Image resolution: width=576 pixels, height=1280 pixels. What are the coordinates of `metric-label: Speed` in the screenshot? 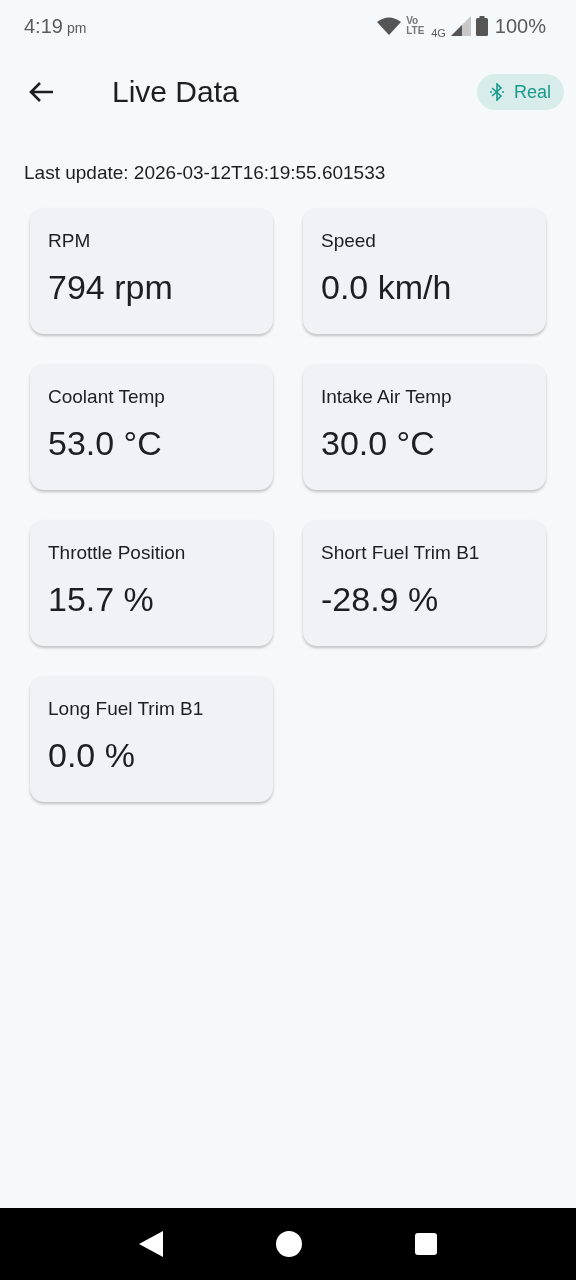 It's located at (349, 241).